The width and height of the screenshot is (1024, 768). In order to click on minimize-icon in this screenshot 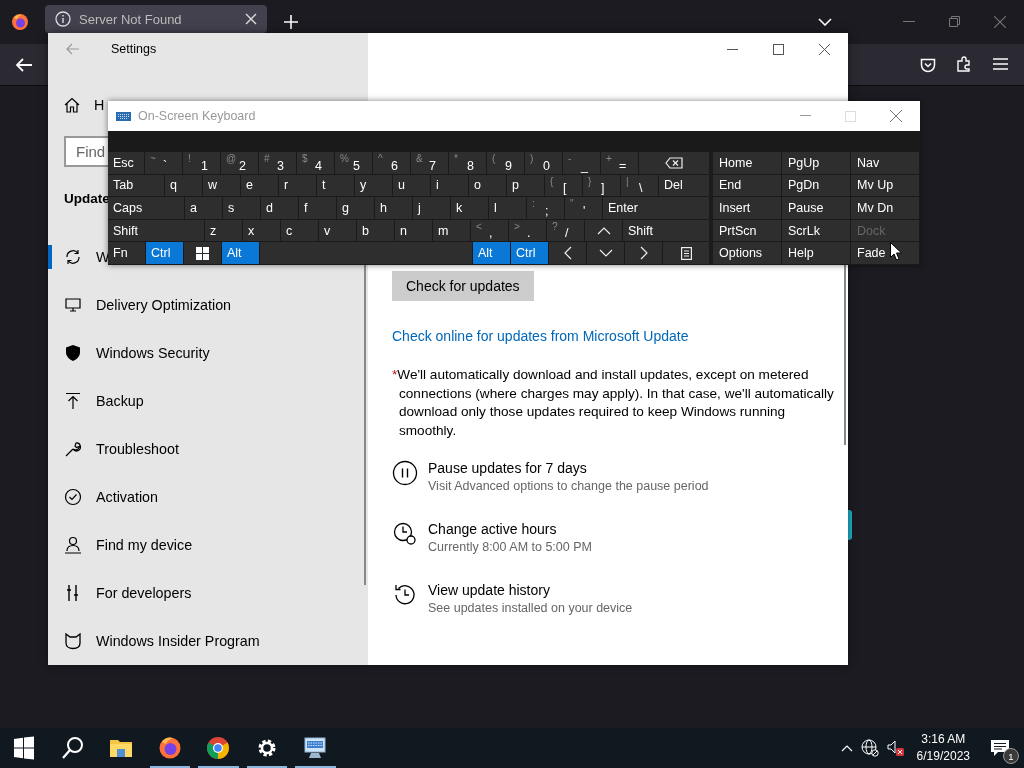, I will do `click(732, 49)`.